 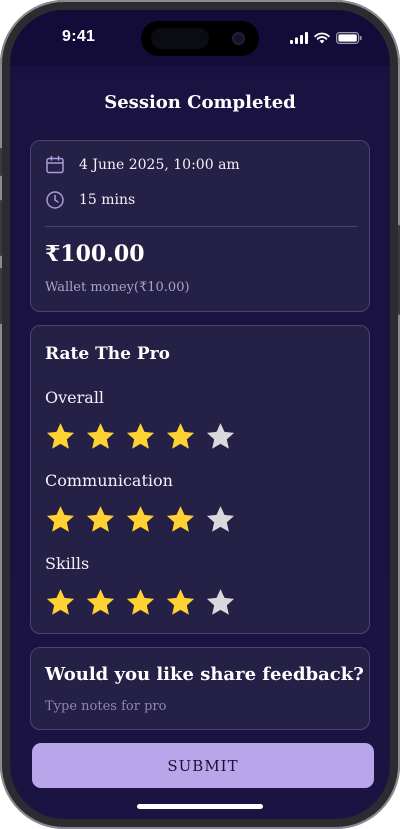 I want to click on communication-star-rating, so click(x=140, y=519).